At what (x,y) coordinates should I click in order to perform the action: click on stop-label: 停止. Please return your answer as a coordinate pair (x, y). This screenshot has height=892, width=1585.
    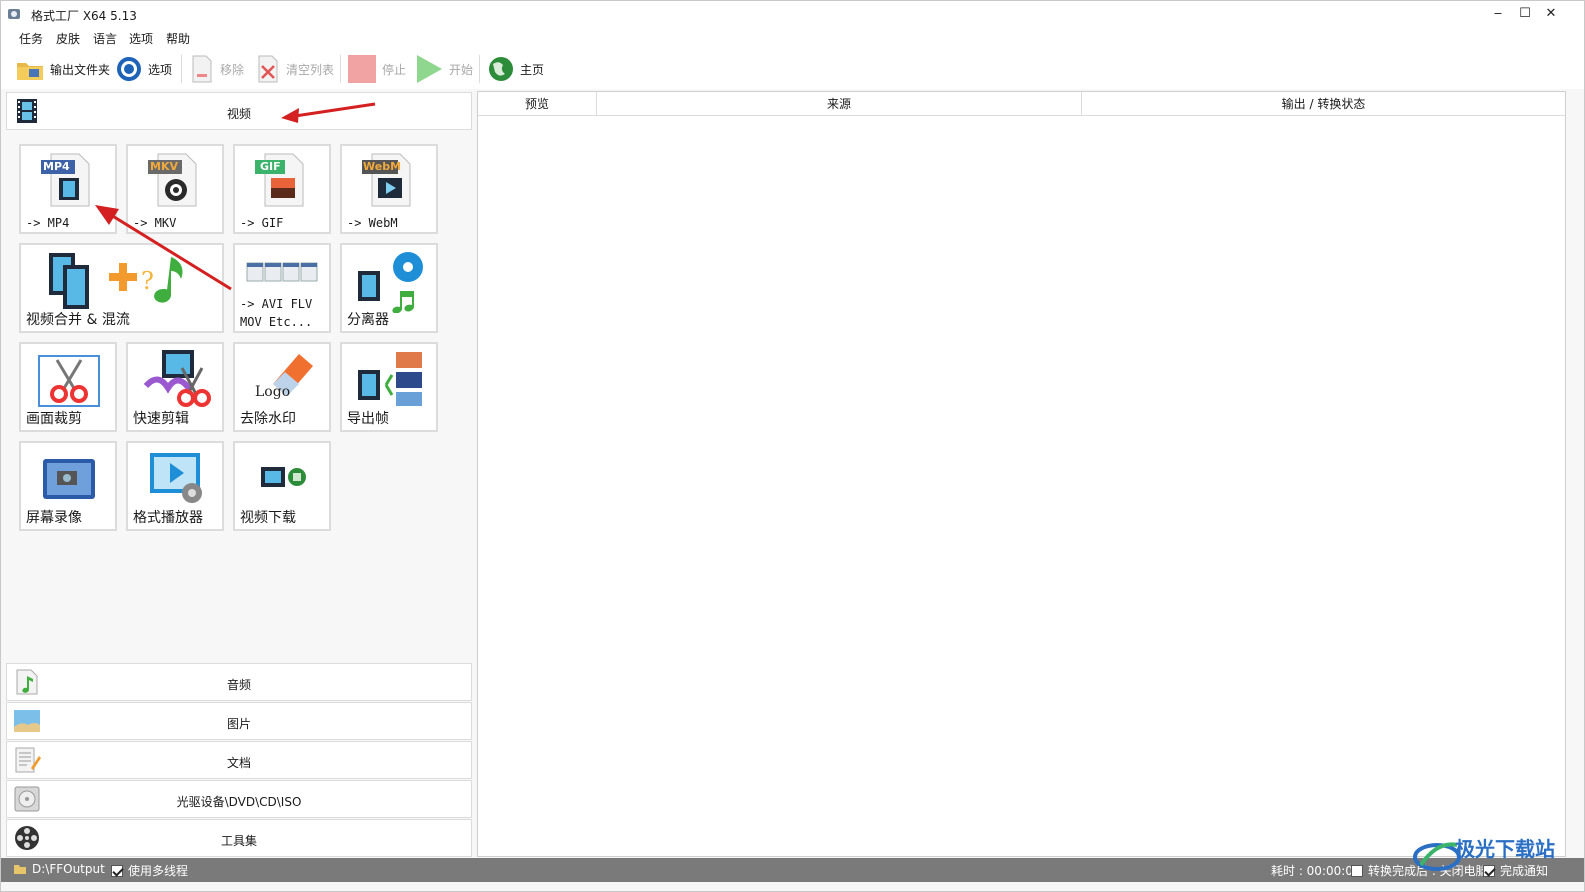
    Looking at the image, I should click on (394, 69).